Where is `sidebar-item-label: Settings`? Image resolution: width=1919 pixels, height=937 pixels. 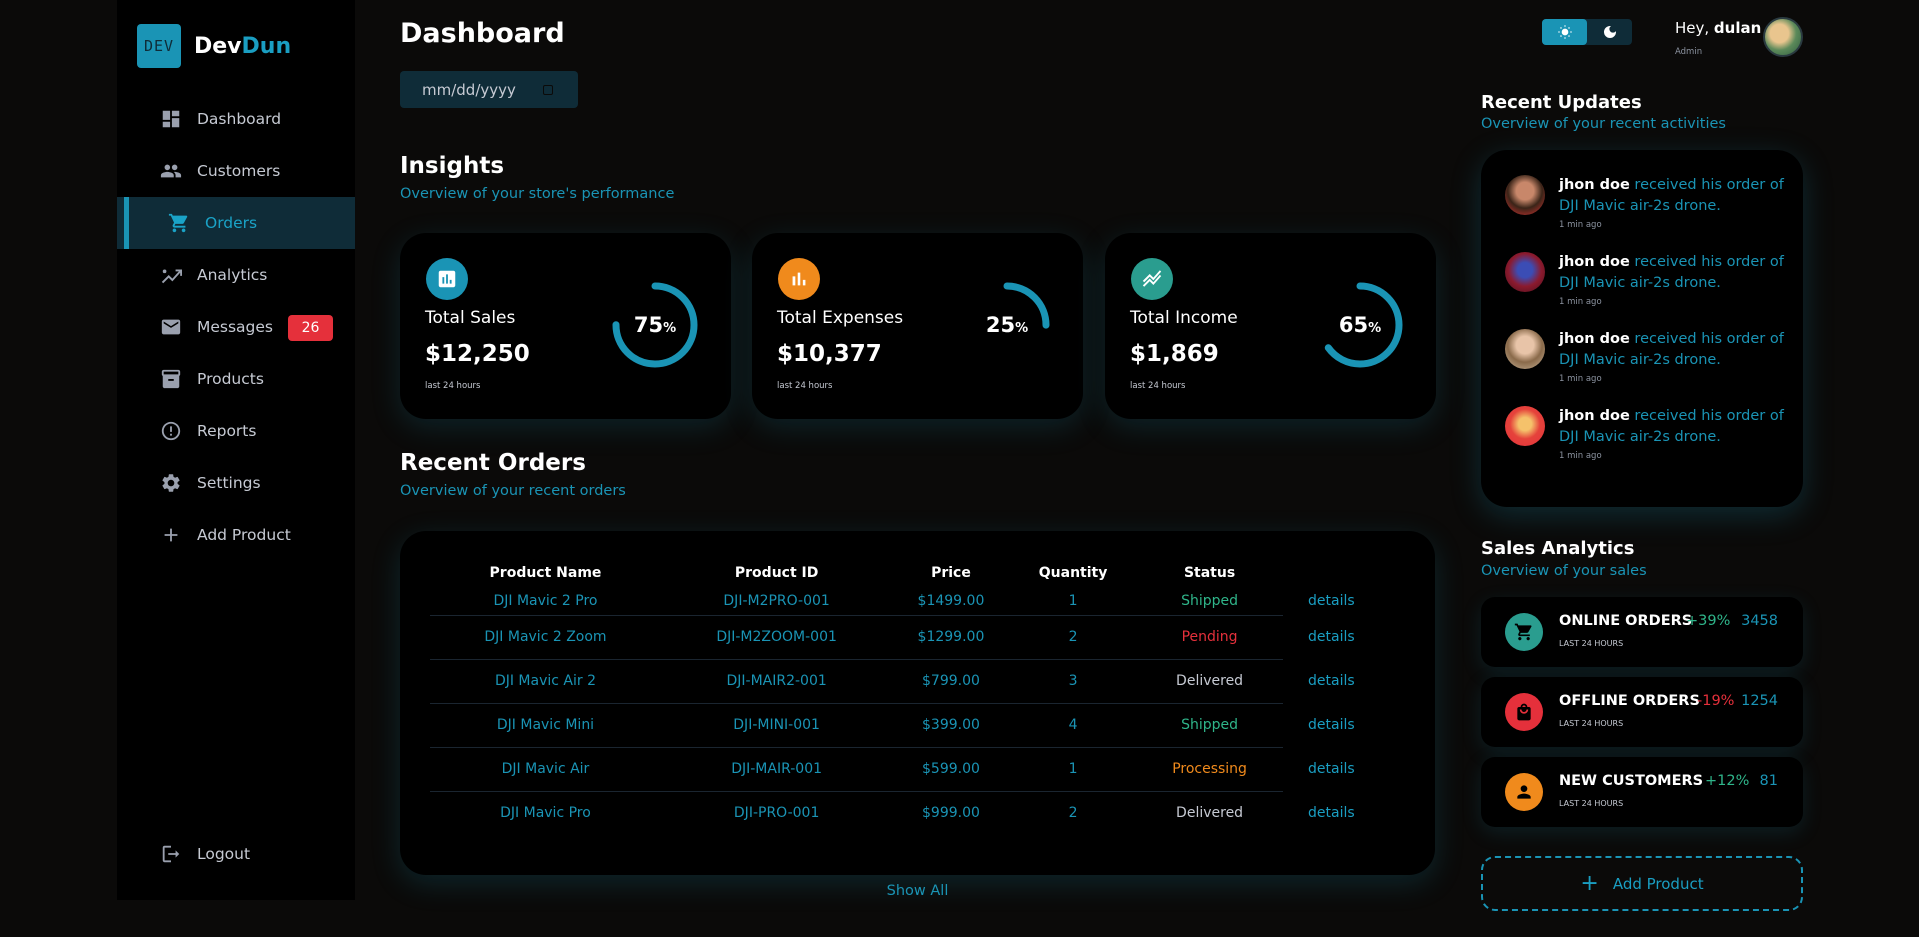 sidebar-item-label: Settings is located at coordinates (229, 483).